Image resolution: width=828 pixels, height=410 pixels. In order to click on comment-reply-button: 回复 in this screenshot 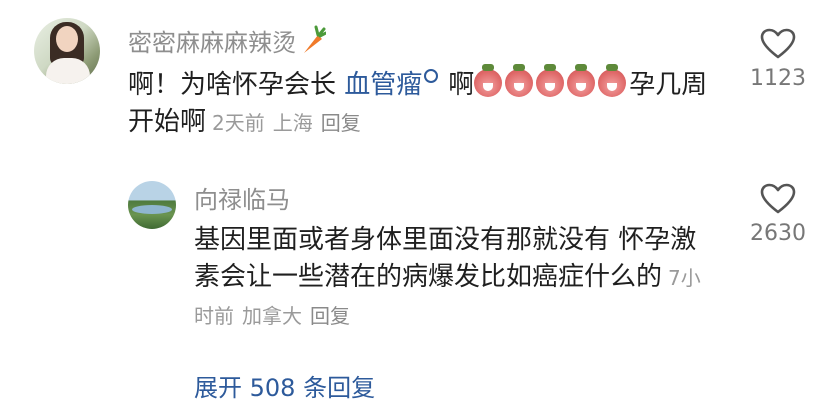, I will do `click(341, 123)`.